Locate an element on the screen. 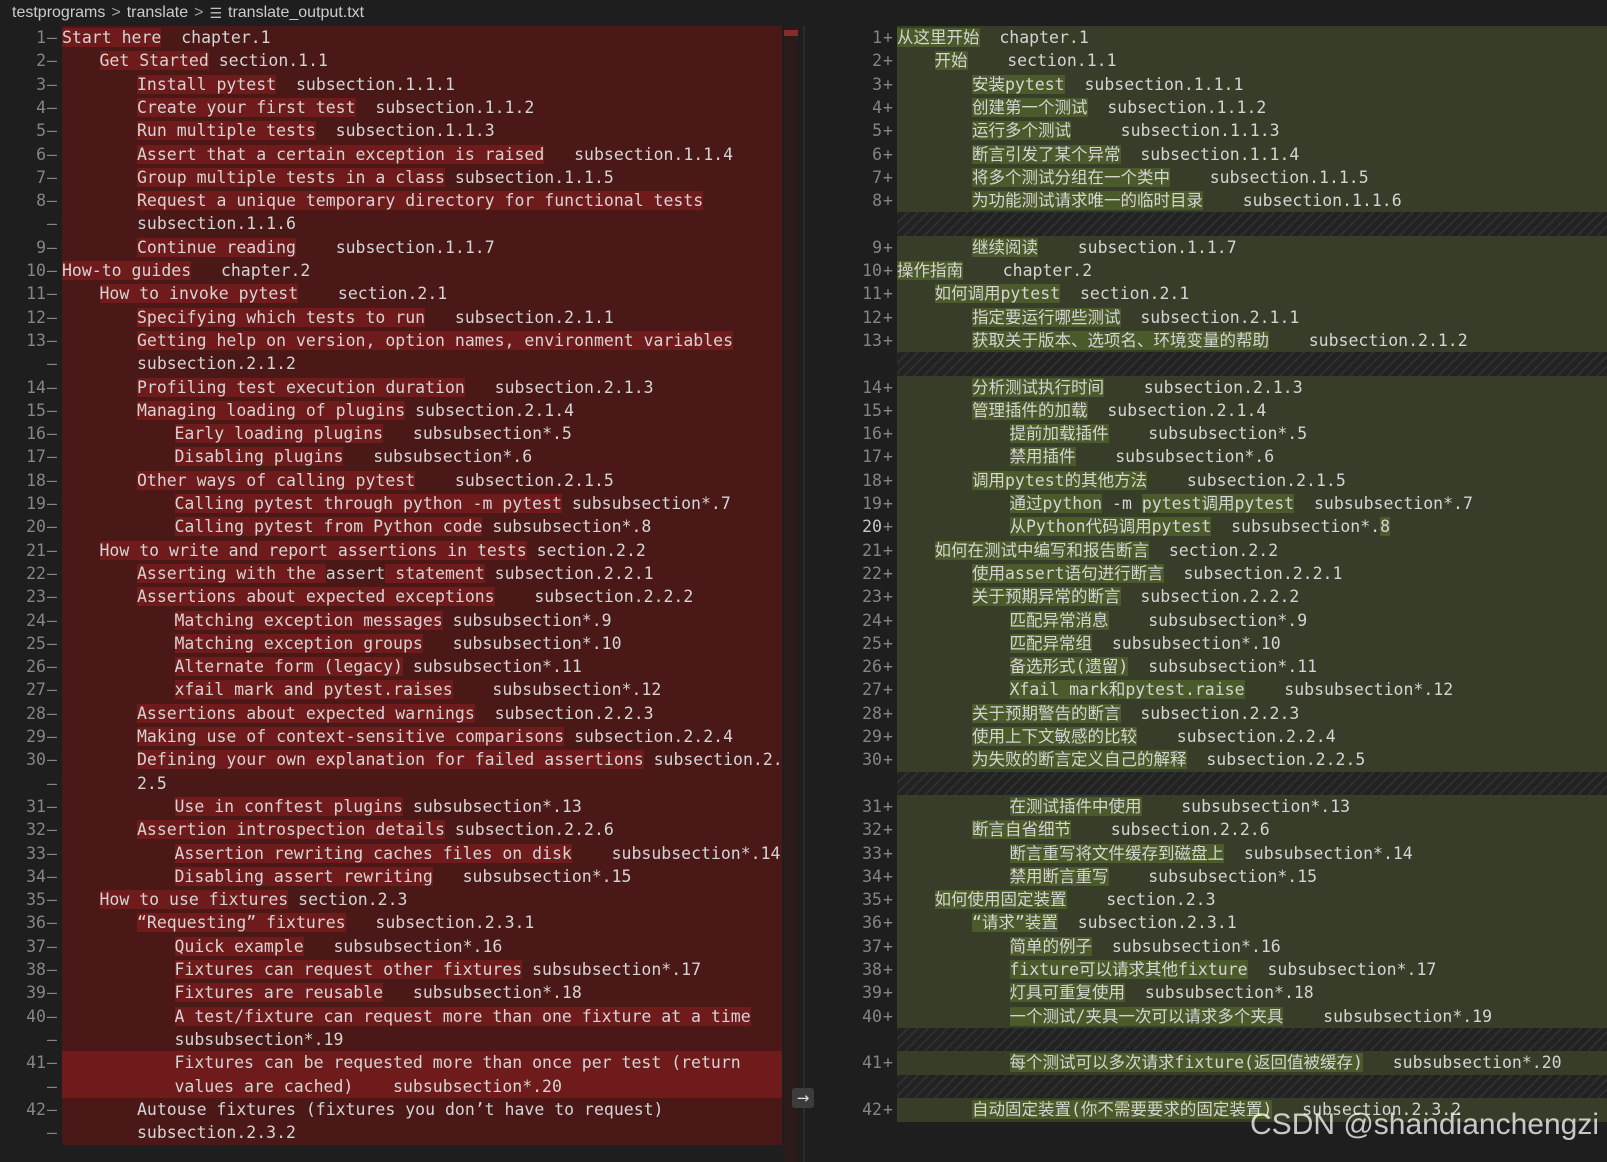  removed-line: — subsection.1.1.6 is located at coordinates (400, 224).